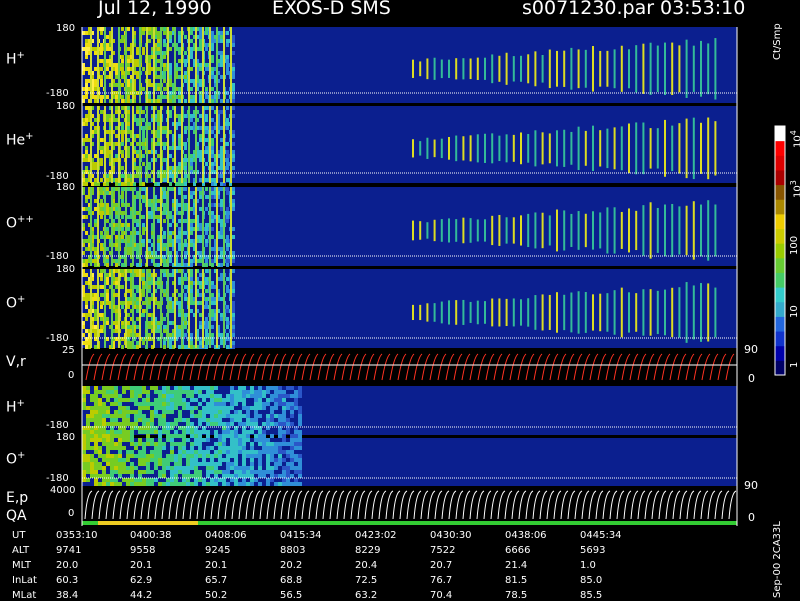 The height and width of the screenshot is (601, 800). What do you see at coordinates (16, 459) in the screenshot?
I see `panel-label-o-plus-low: O+` at bounding box center [16, 459].